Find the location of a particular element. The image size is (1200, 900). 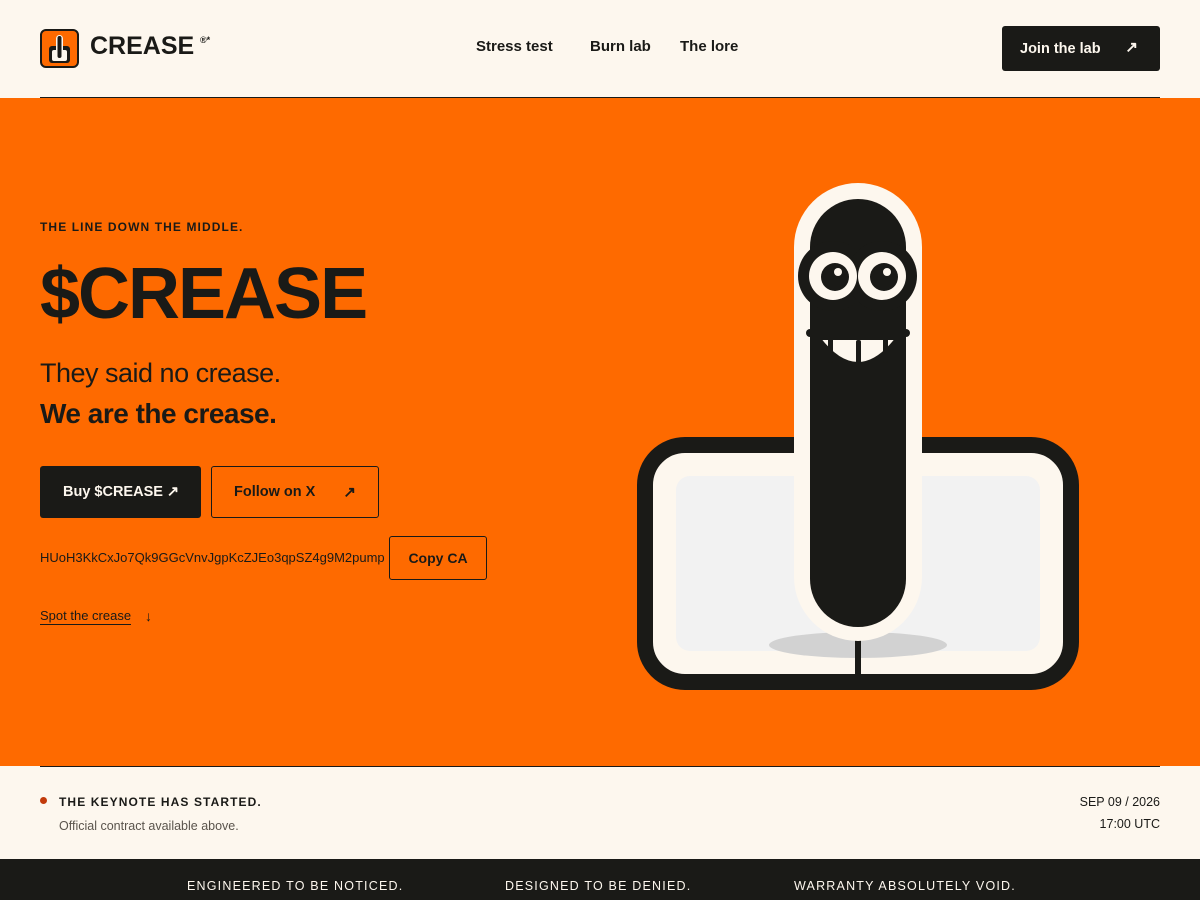

join-the-lab-button: Join the lab ↗ is located at coordinates (1081, 48).